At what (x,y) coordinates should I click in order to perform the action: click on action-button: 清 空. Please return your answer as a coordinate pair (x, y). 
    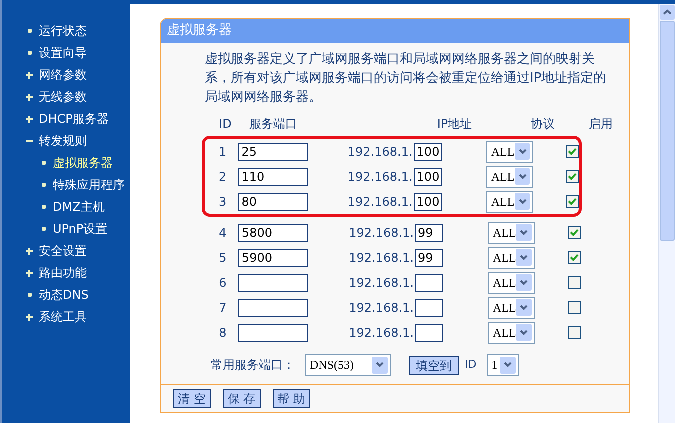
    Looking at the image, I should click on (192, 398).